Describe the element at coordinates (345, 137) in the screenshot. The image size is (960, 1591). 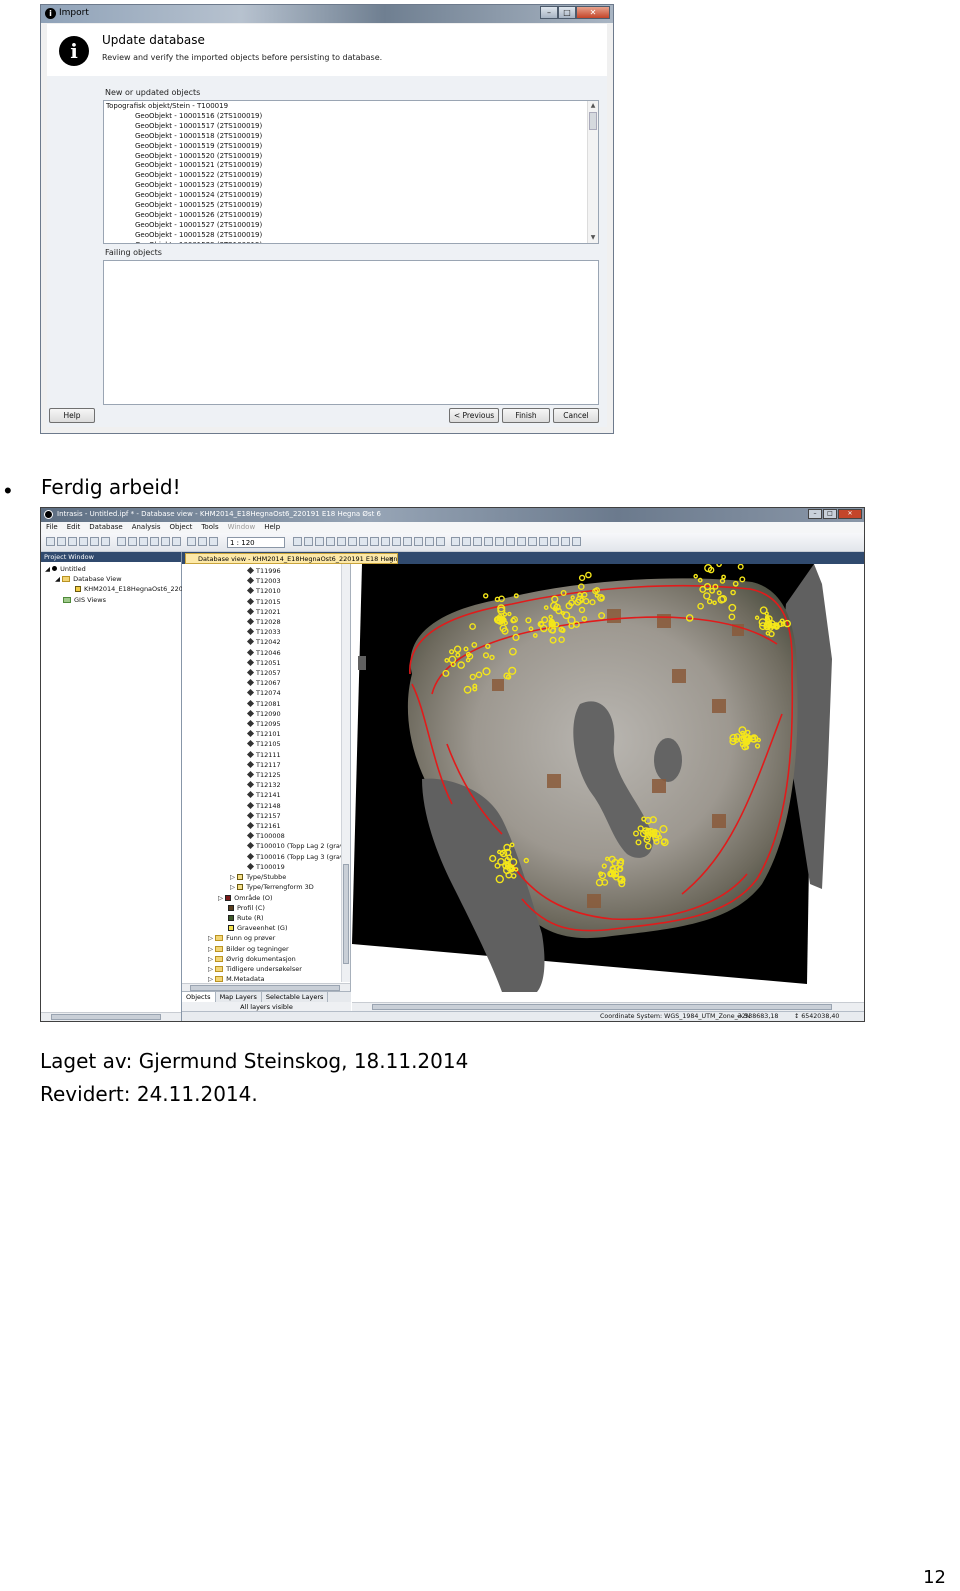
I see `geoobject-item: GeoObjekt - 10001518 (2TS100019)` at that location.